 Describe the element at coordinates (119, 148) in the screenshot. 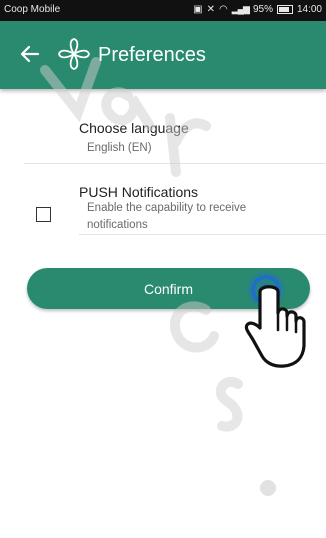

I see `language-value: English (EN)` at that location.